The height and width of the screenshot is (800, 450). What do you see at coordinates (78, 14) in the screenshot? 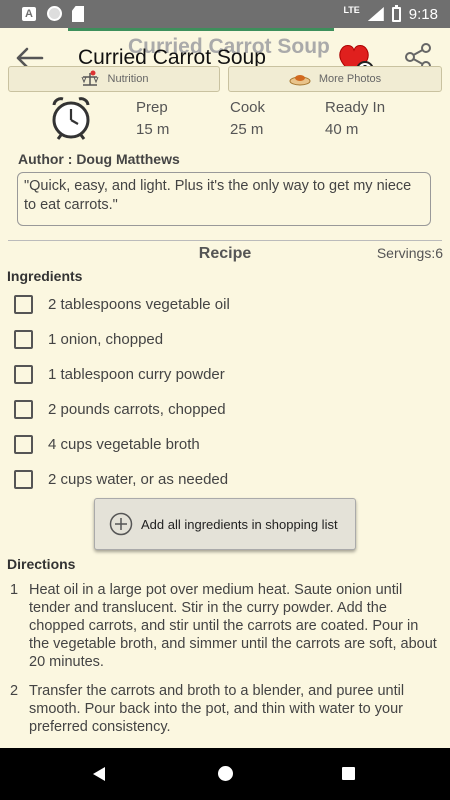
I see `sd-card-icon` at bounding box center [78, 14].